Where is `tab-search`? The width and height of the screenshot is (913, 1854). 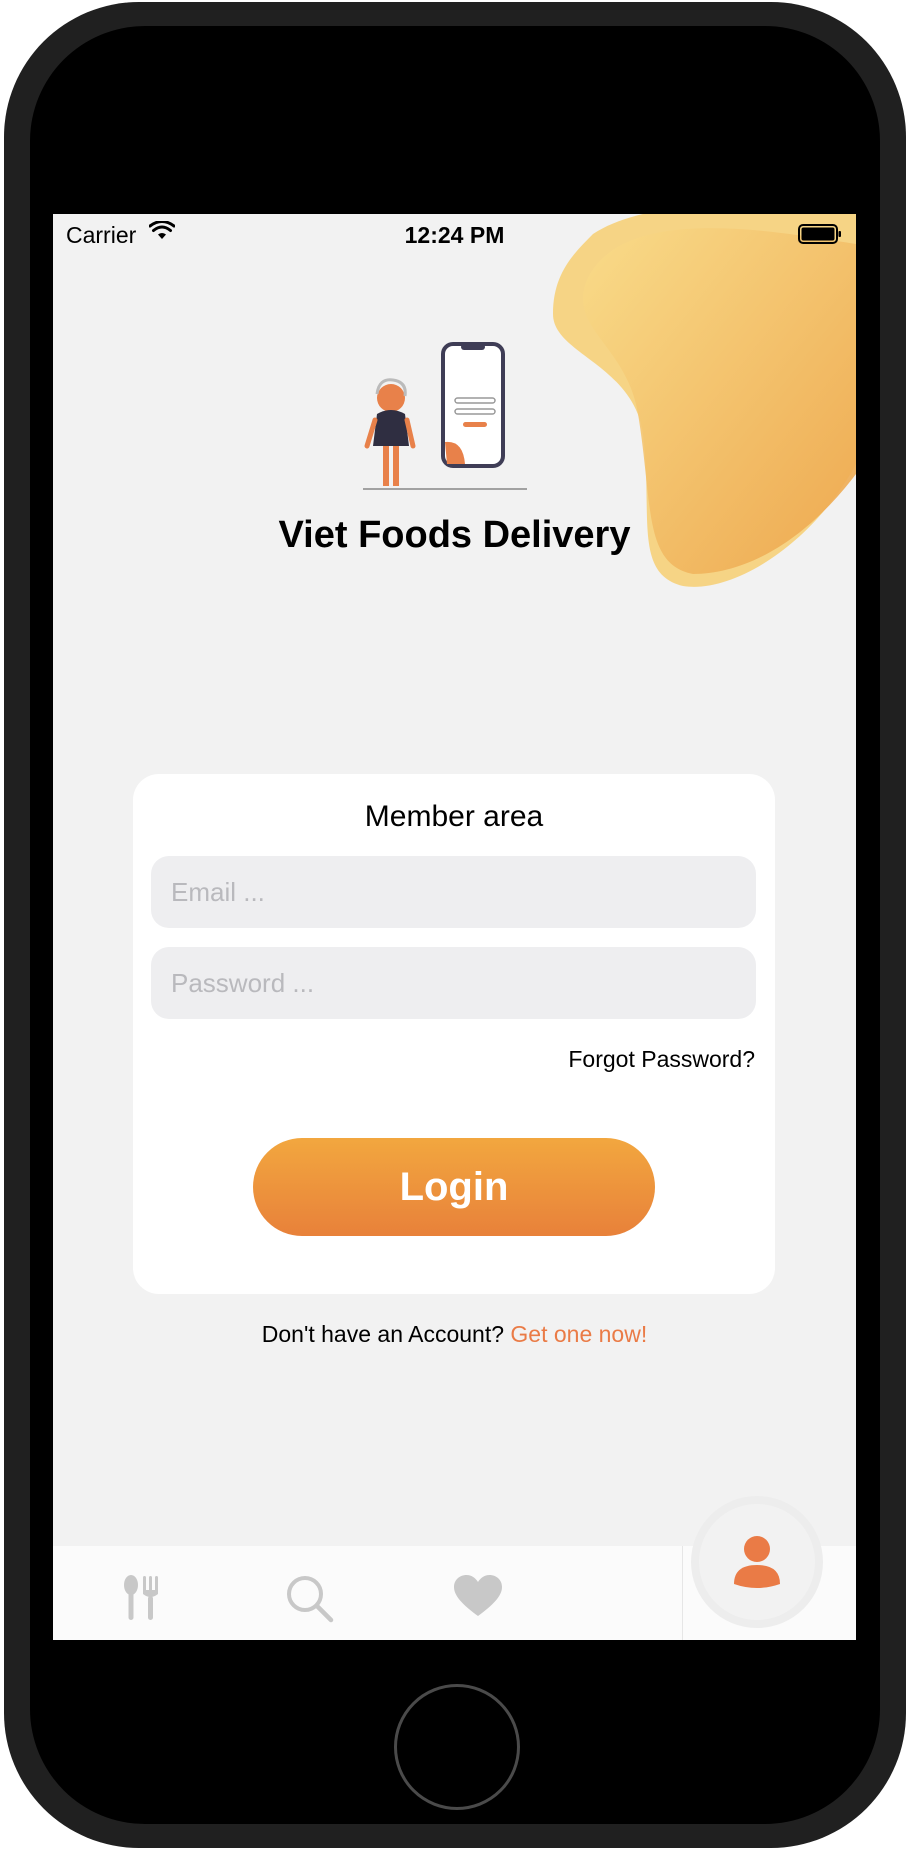 tab-search is located at coordinates (309, 1593).